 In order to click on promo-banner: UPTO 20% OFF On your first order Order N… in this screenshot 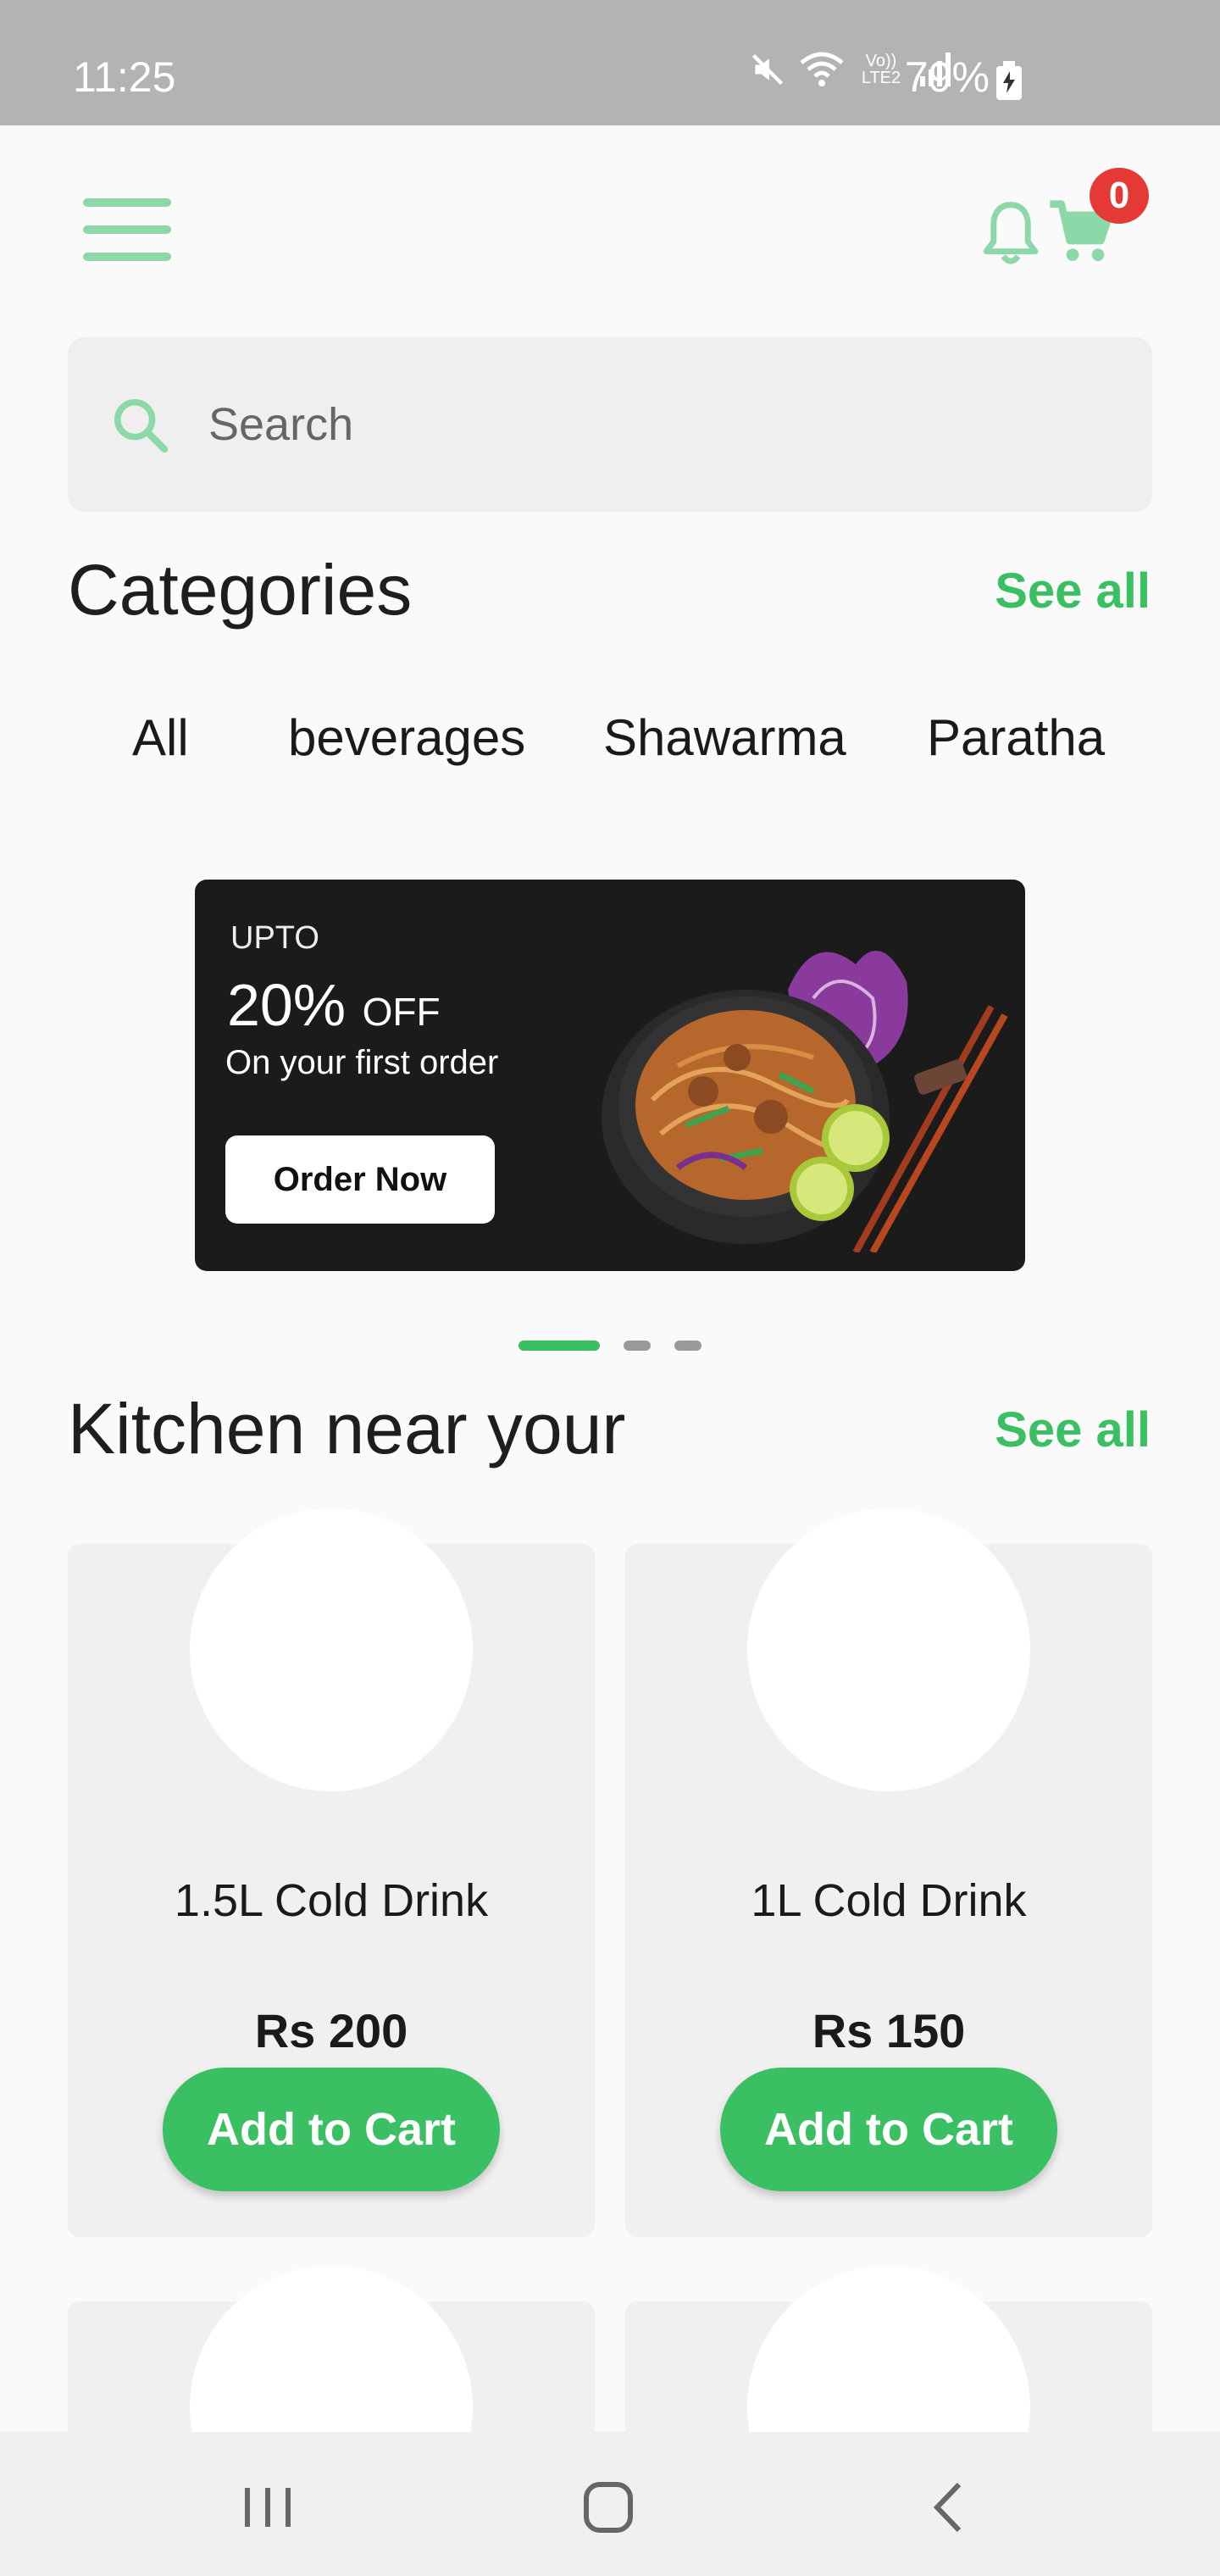, I will do `click(610, 1075)`.